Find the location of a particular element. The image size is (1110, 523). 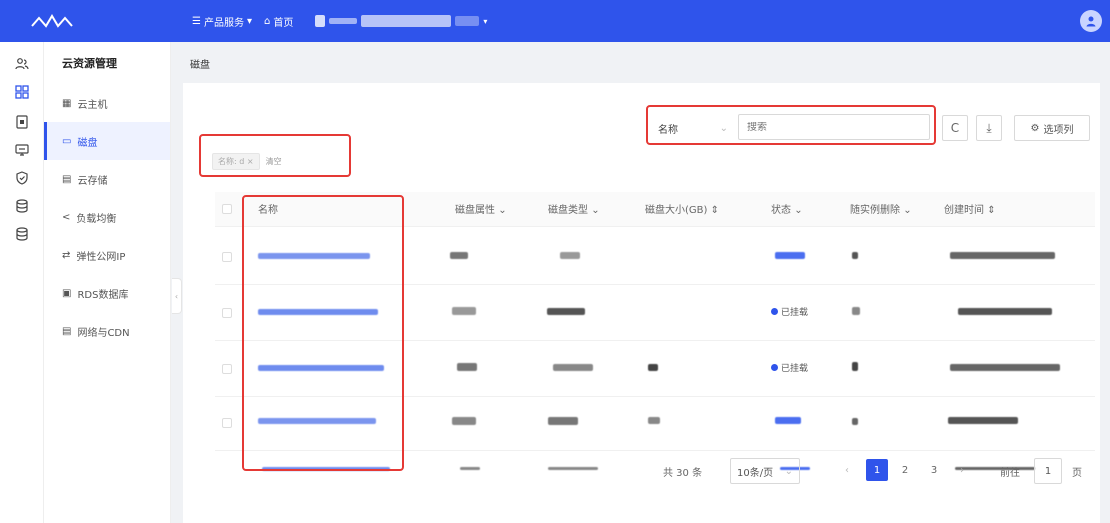

brand-logo is located at coordinates (95, 21).